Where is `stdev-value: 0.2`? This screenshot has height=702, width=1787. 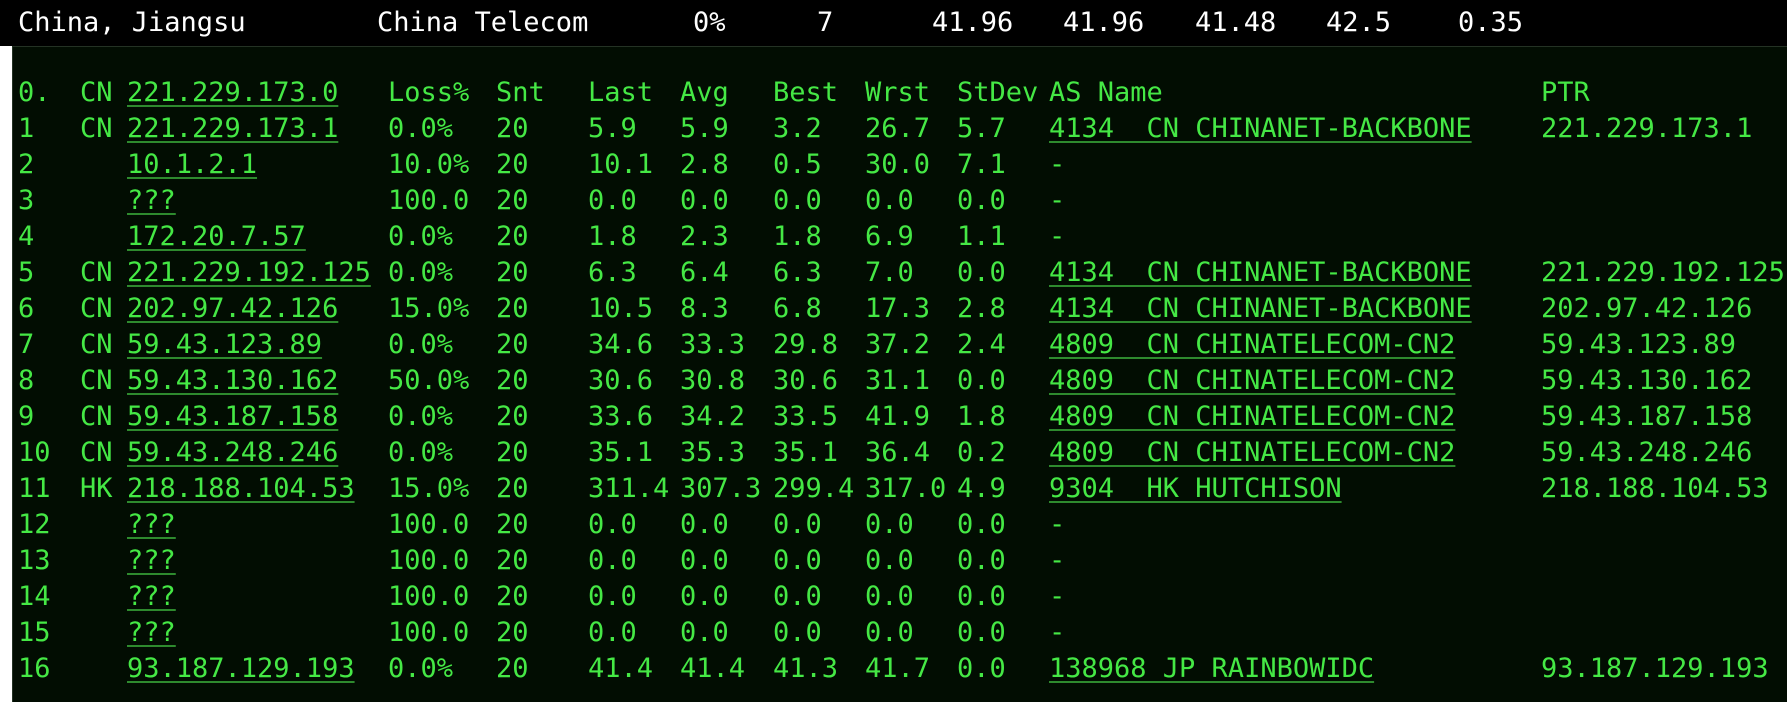 stdev-value: 0.2 is located at coordinates (981, 452).